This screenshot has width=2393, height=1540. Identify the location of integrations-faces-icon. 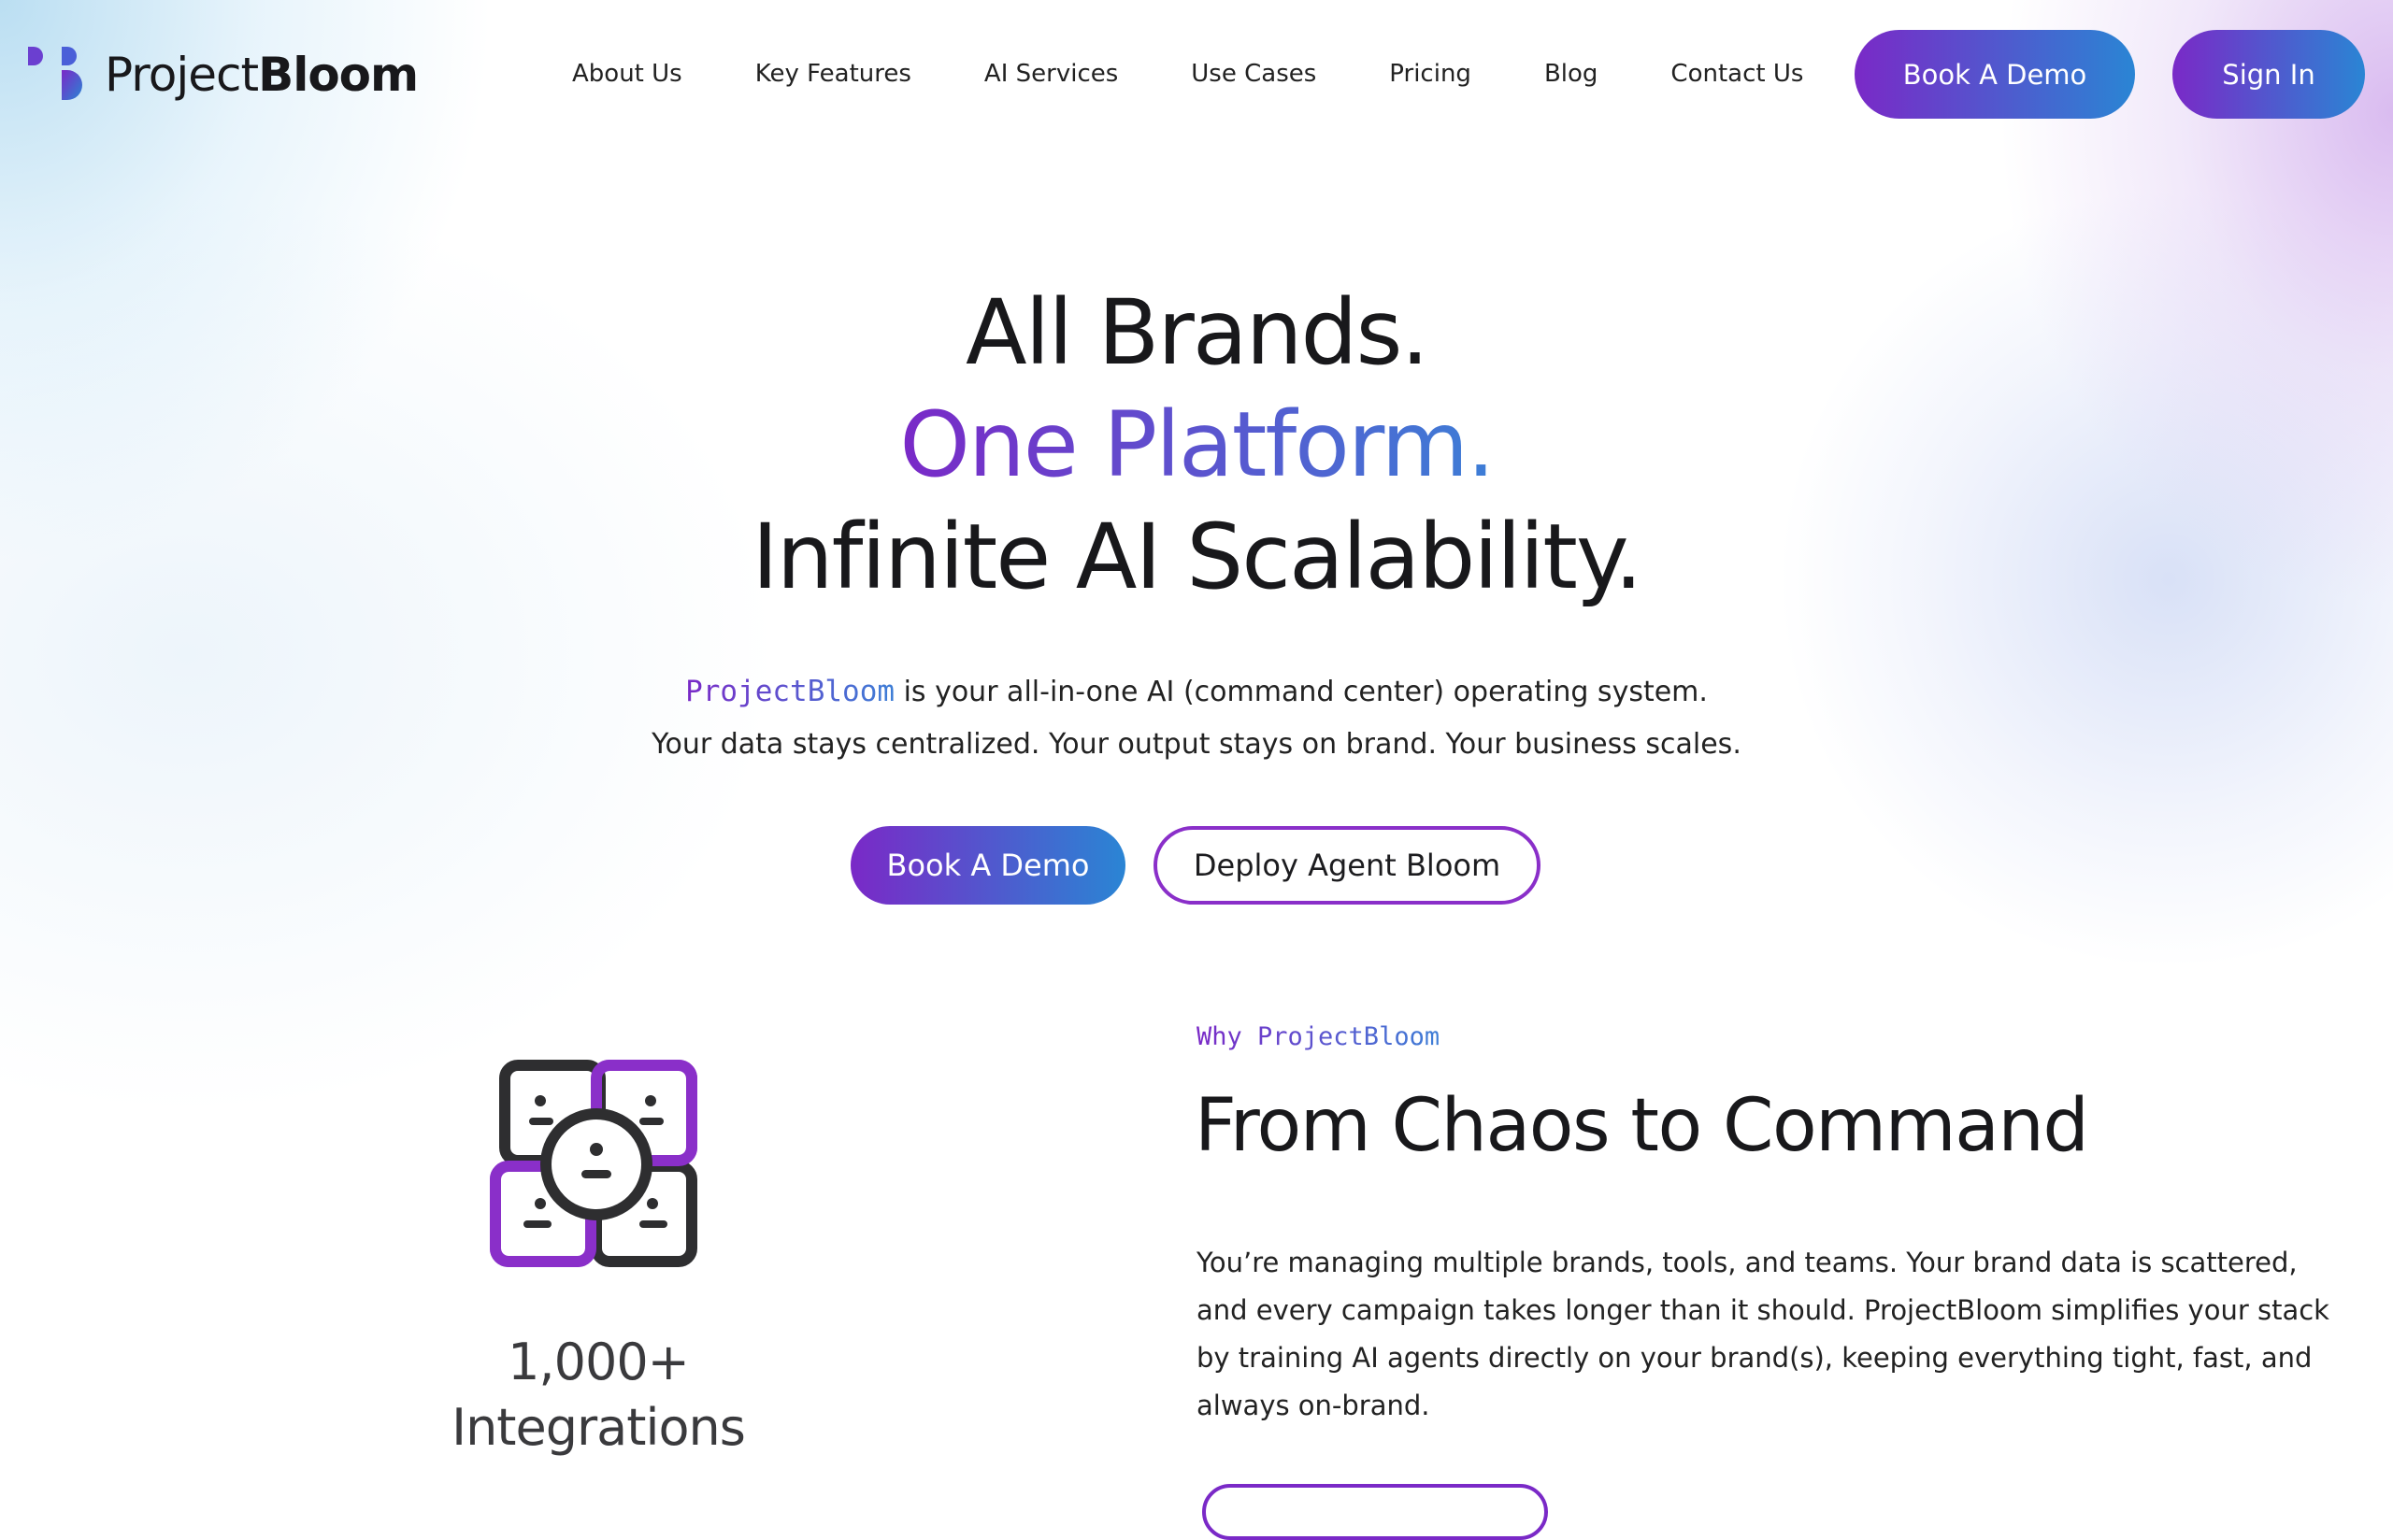
(593, 1163).